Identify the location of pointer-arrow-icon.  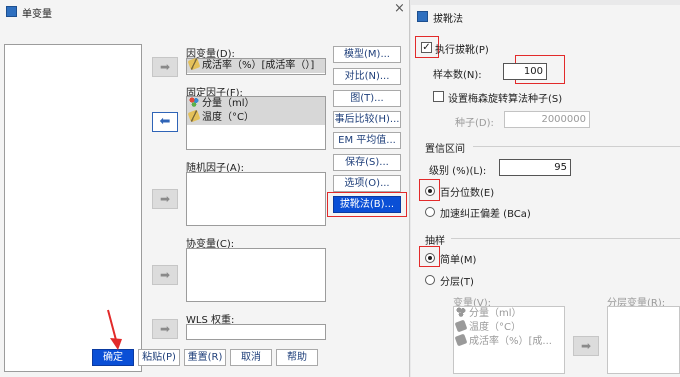
(114, 329).